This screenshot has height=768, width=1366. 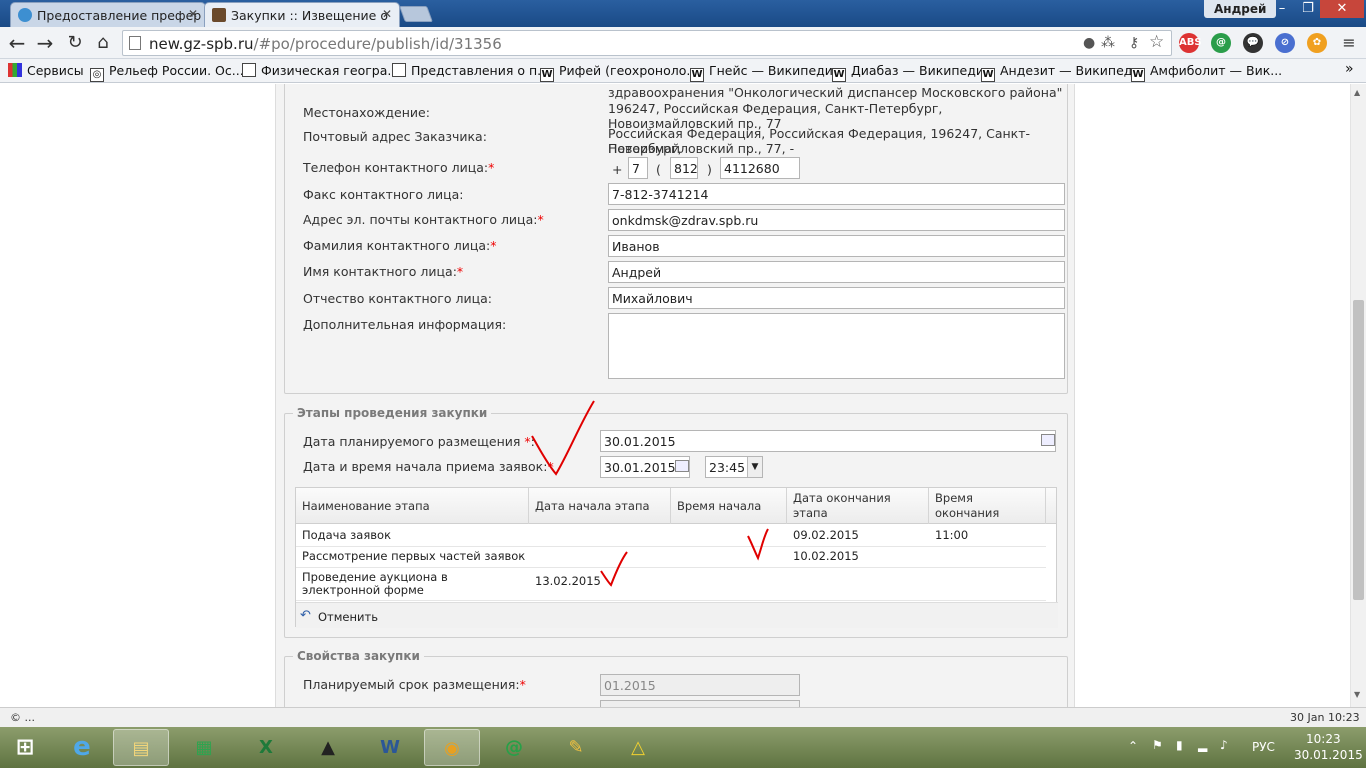 I want to click on tray-arrow-icon: ⌃, so click(x=1133, y=746).